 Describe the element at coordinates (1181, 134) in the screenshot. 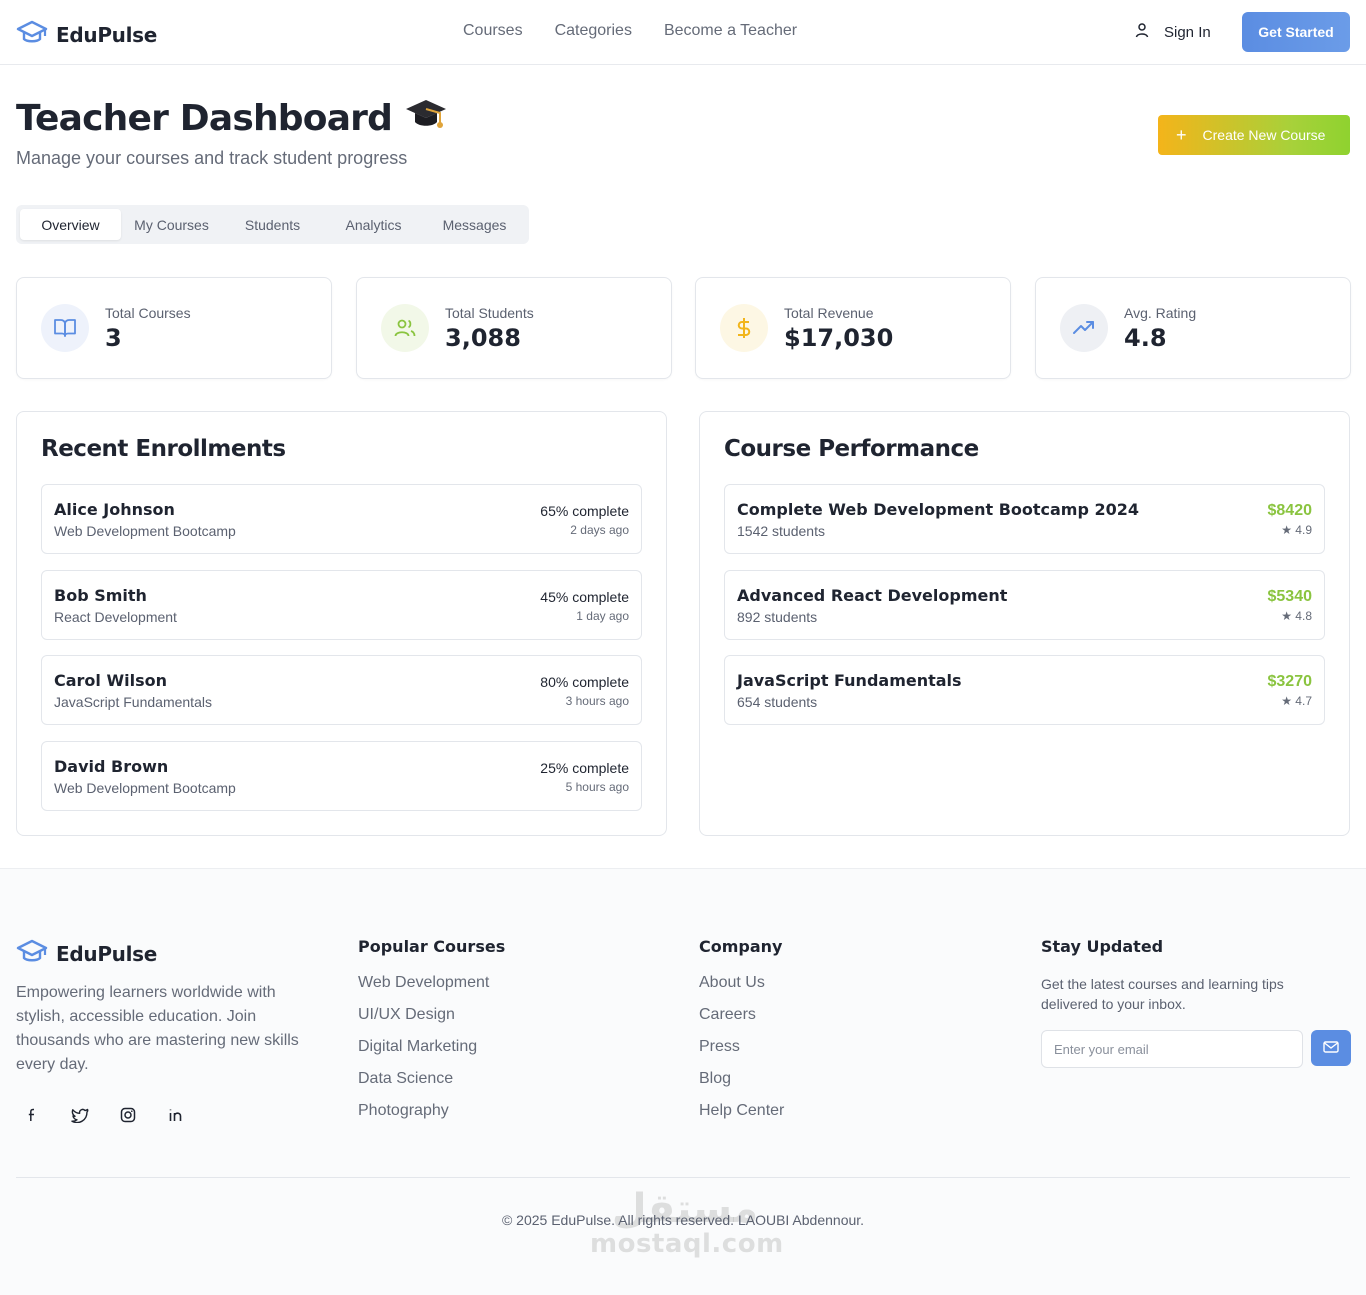

I see `plus-icon: +` at that location.